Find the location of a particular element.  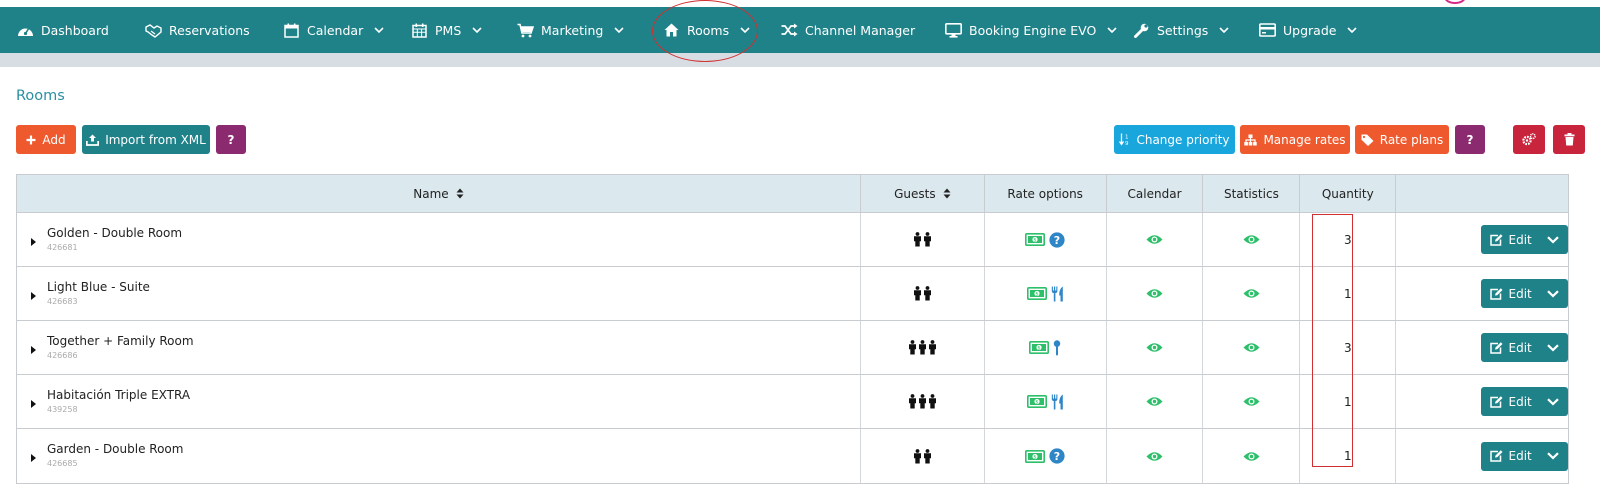

room-name: Together + Family Room is located at coordinates (120, 341).